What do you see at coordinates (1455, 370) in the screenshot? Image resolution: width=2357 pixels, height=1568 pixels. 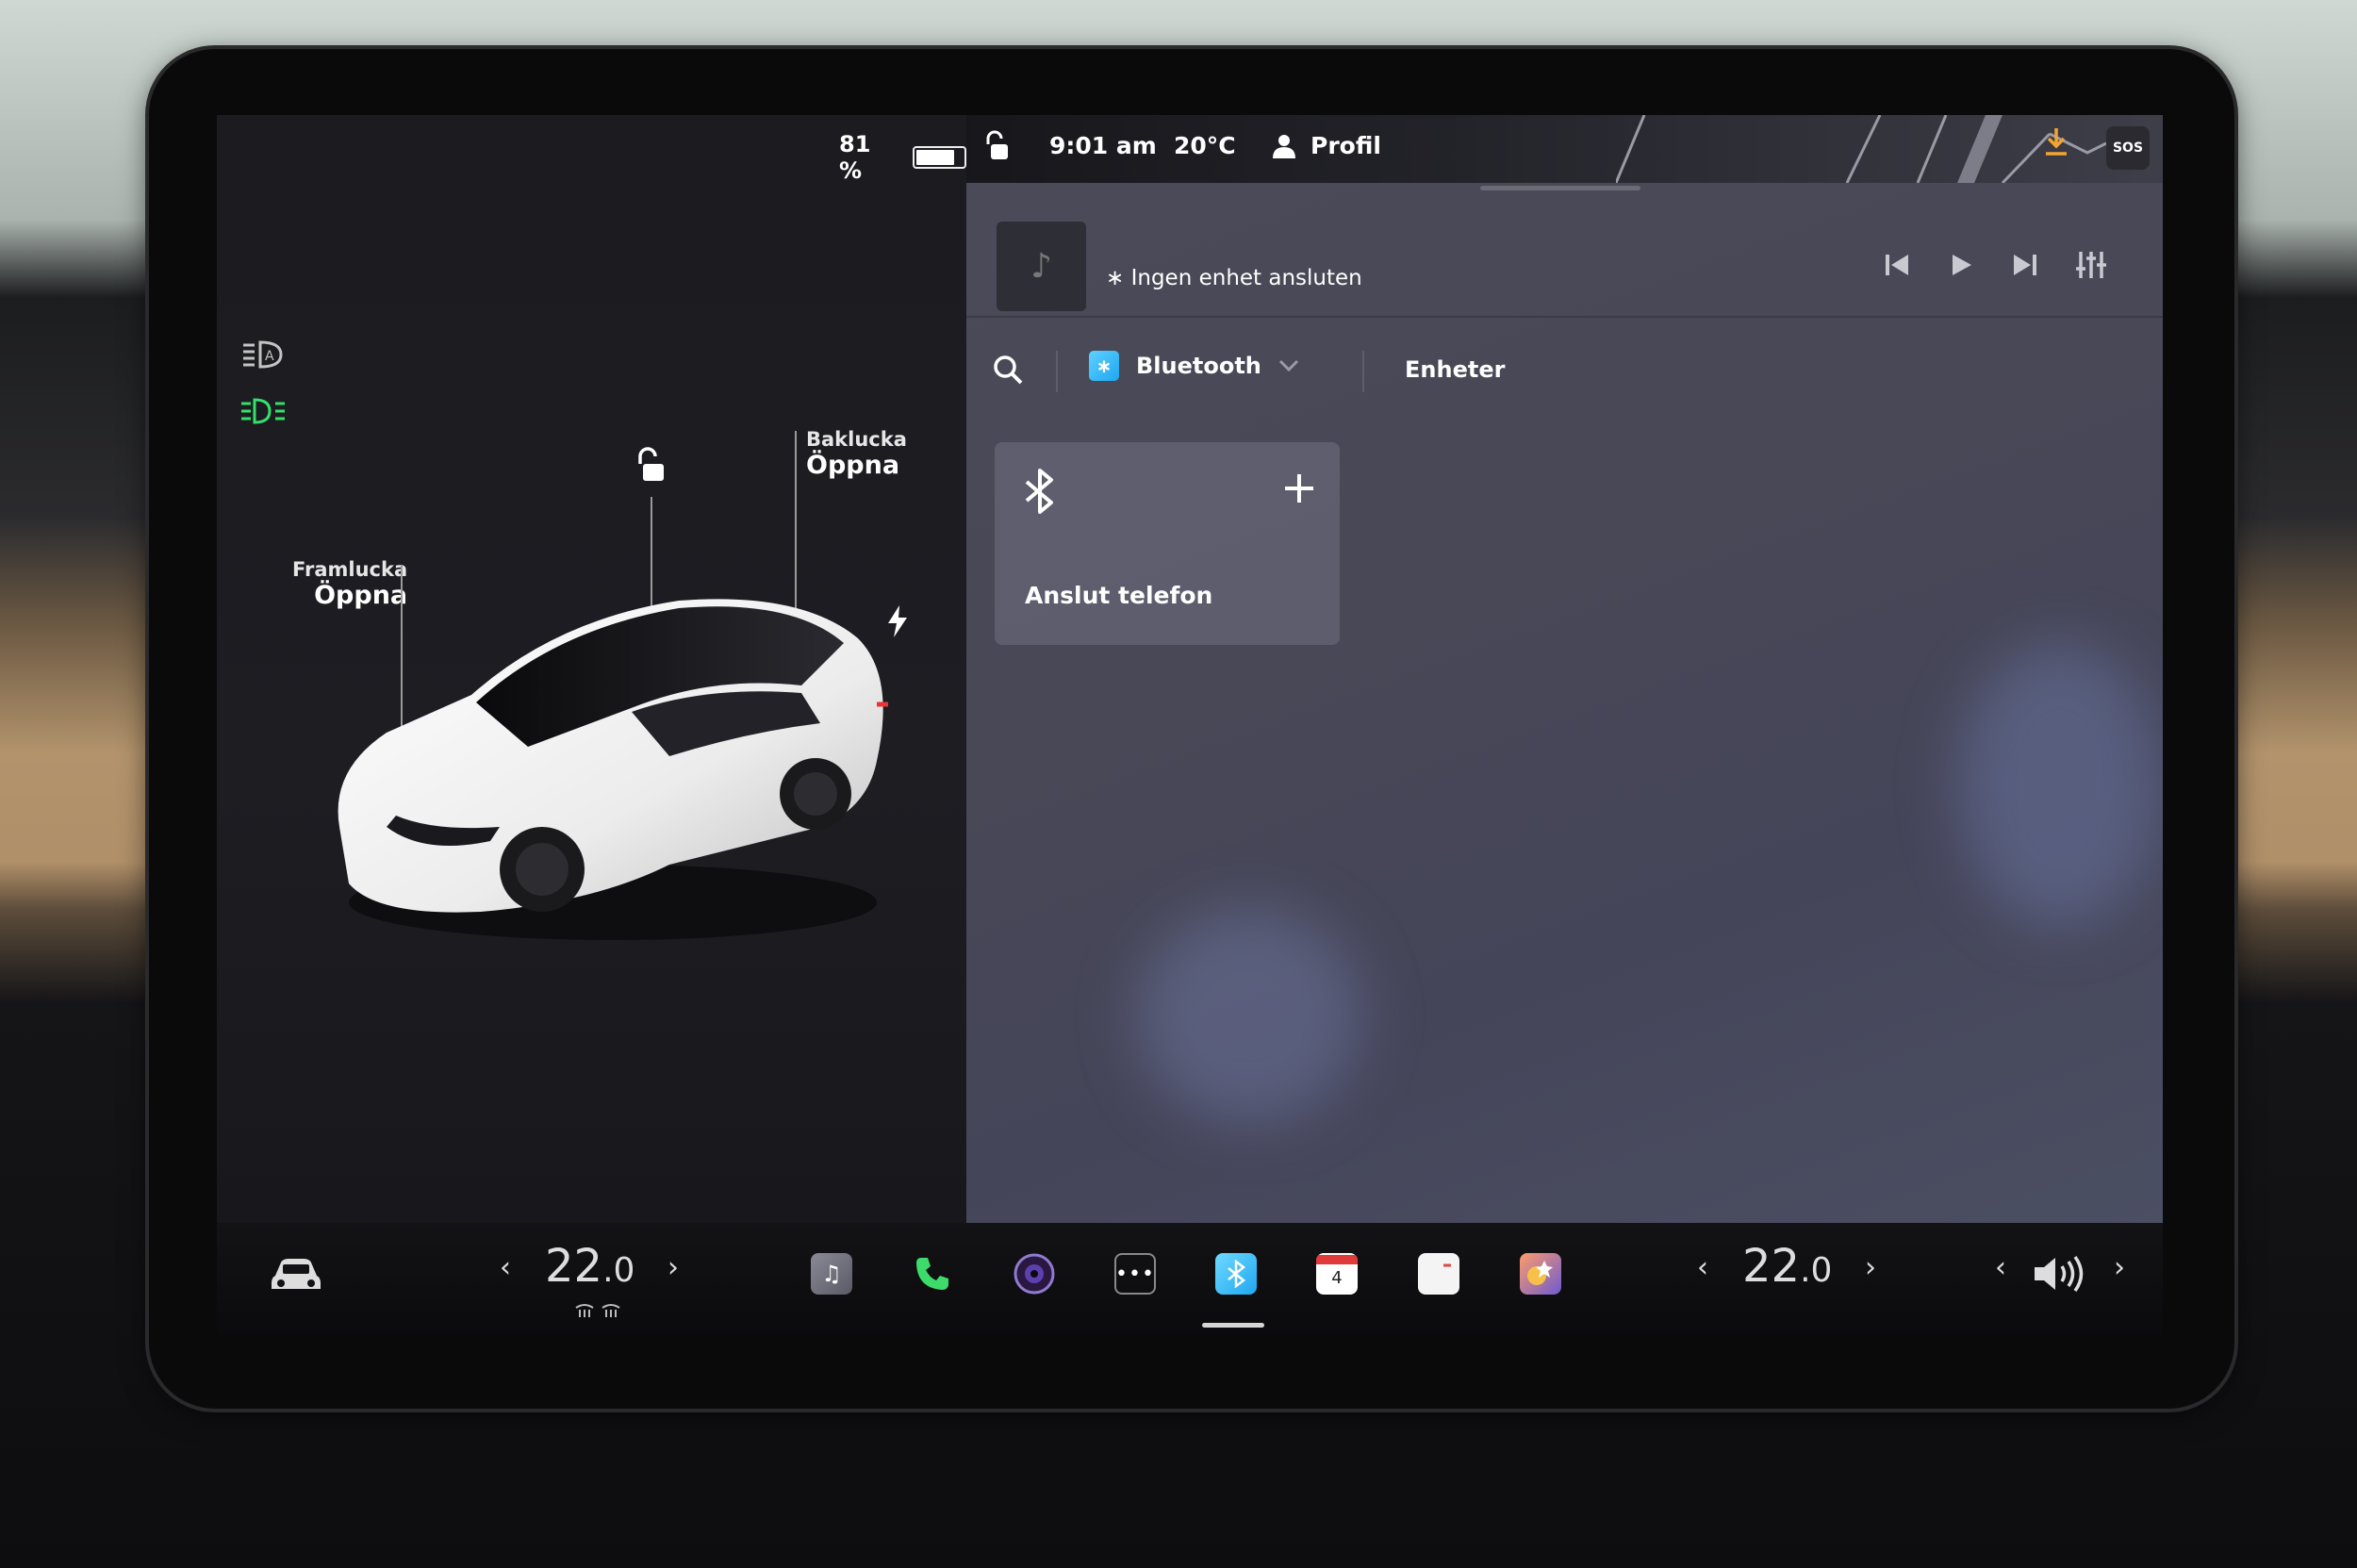 I see `tab-devices: Enheter` at bounding box center [1455, 370].